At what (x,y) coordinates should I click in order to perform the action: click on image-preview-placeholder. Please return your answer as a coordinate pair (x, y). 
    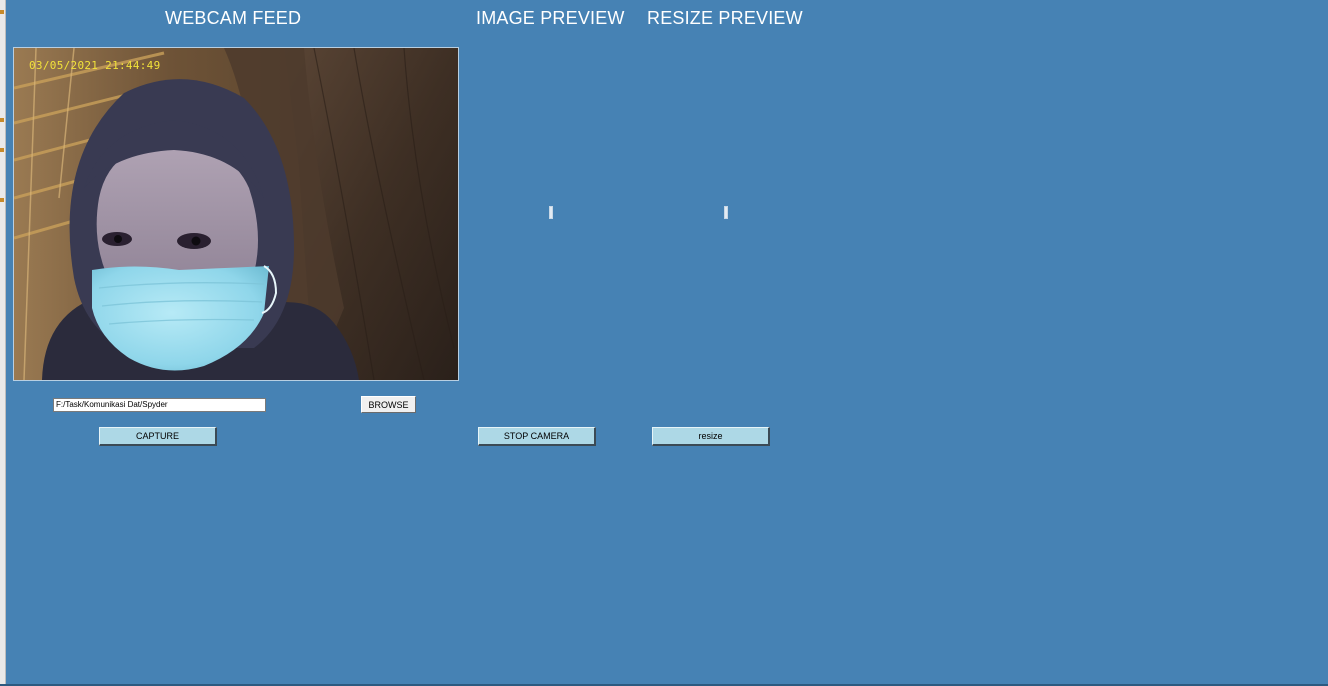
    Looking at the image, I should click on (551, 212).